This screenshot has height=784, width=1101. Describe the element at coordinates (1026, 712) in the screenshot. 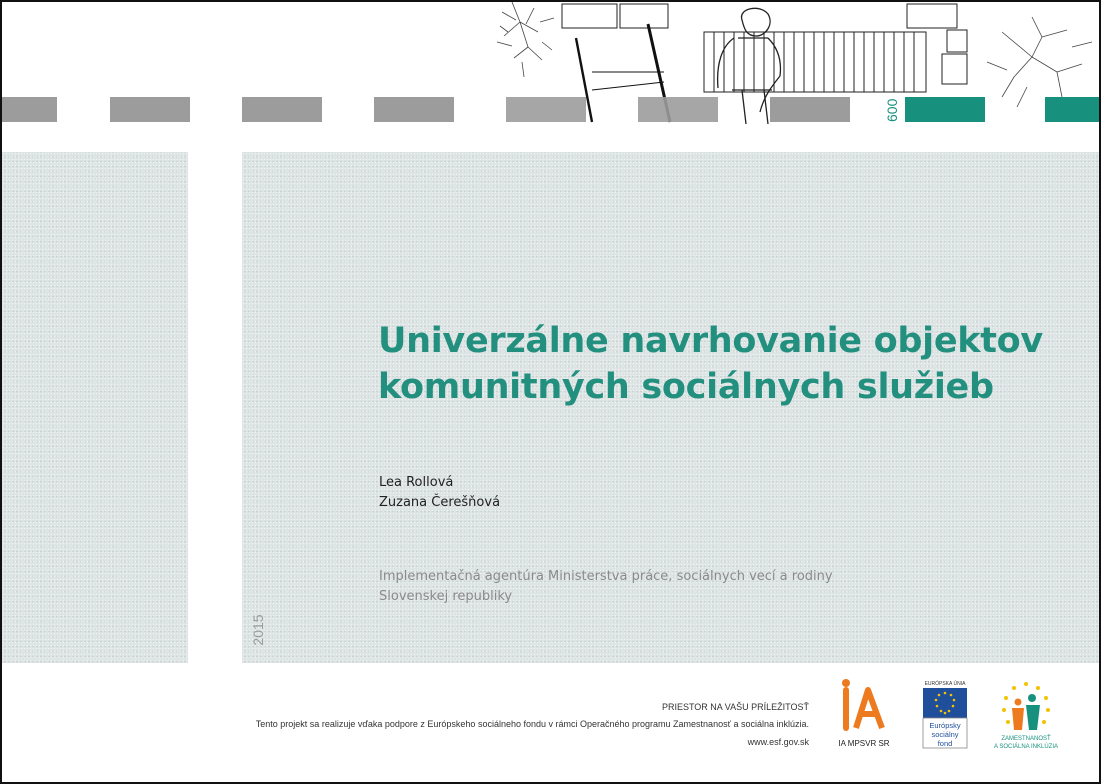

I see `people-icon` at that location.